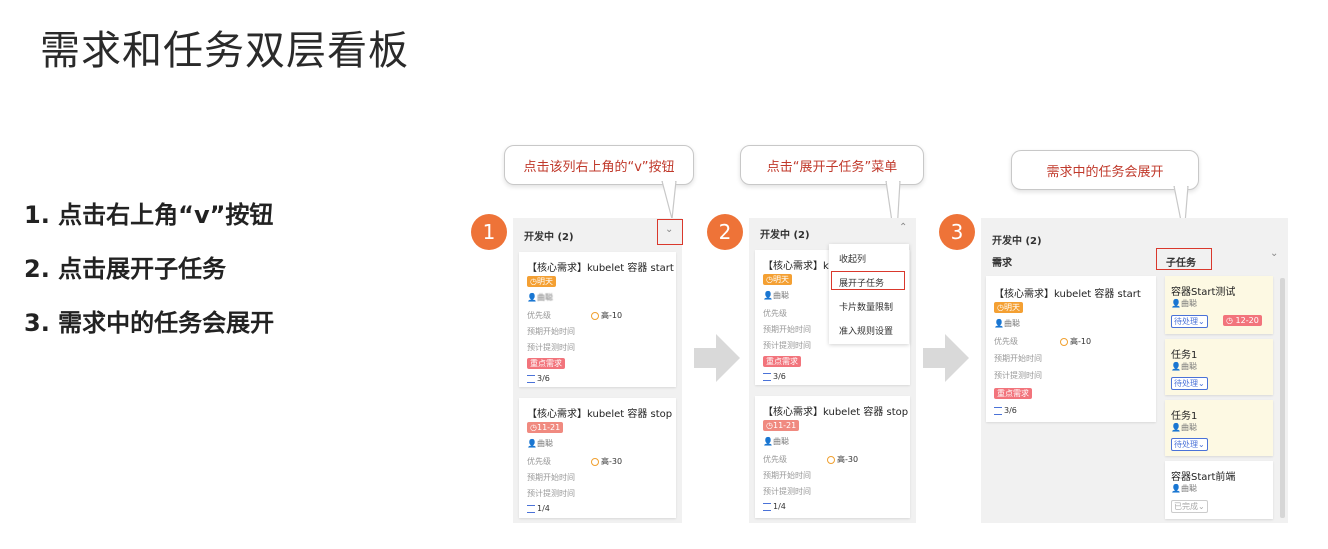 Image resolution: width=1328 pixels, height=549 pixels. I want to click on priority-text: 高-10, so click(612, 315).